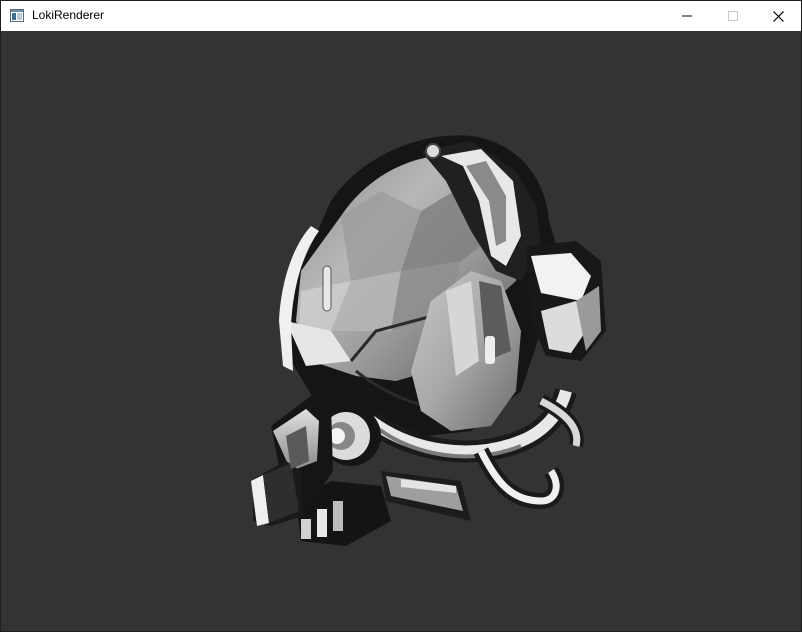 Image resolution: width=802 pixels, height=632 pixels. I want to click on minimize-icon, so click(687, 16).